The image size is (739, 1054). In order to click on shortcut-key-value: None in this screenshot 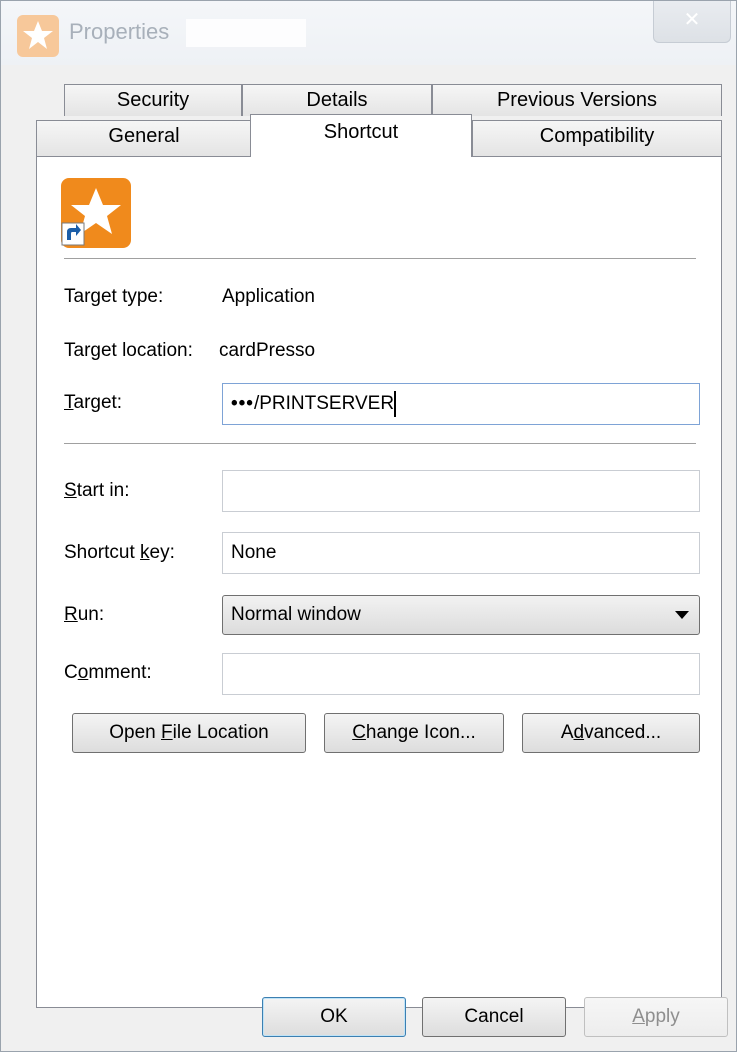, I will do `click(254, 552)`.